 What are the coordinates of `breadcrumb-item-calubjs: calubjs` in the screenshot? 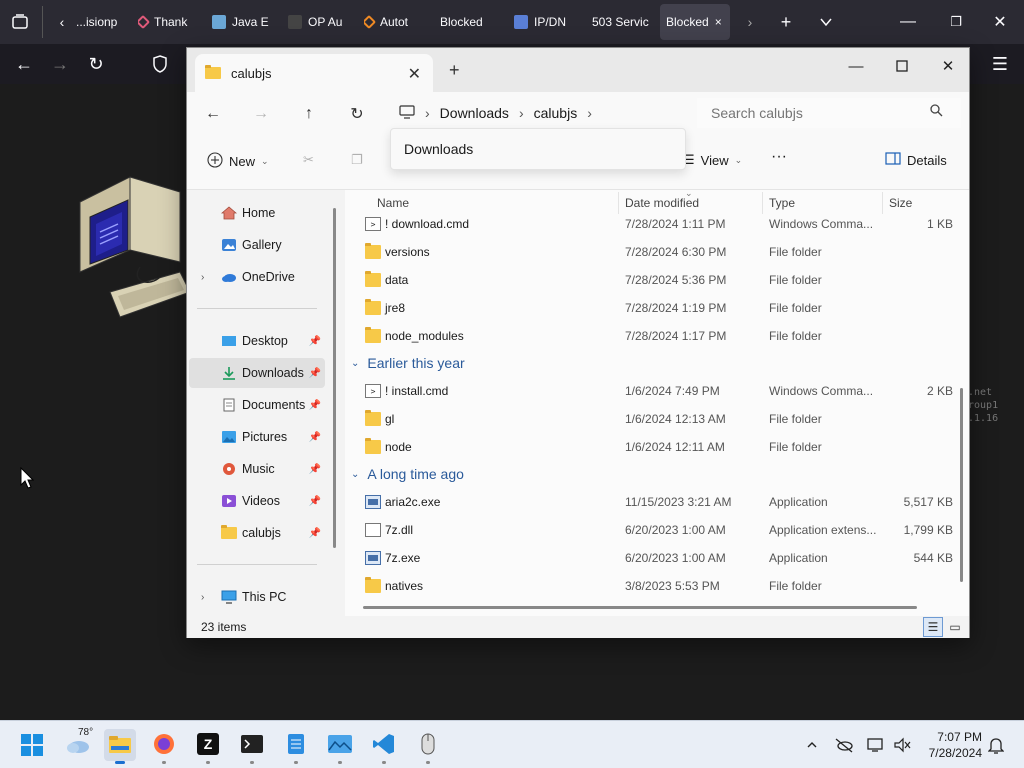 It's located at (556, 113).